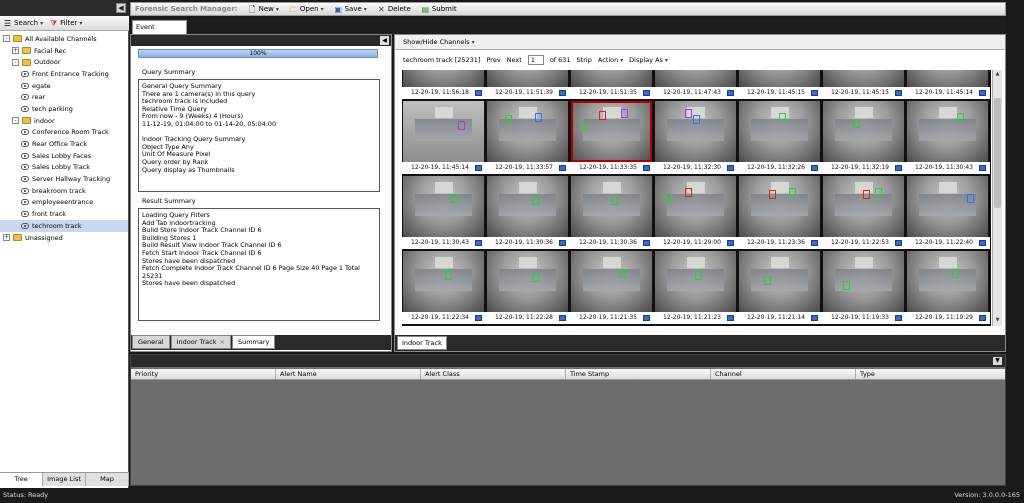 The height and width of the screenshot is (503, 1024). I want to click on column-priority: Priority, so click(203, 374).